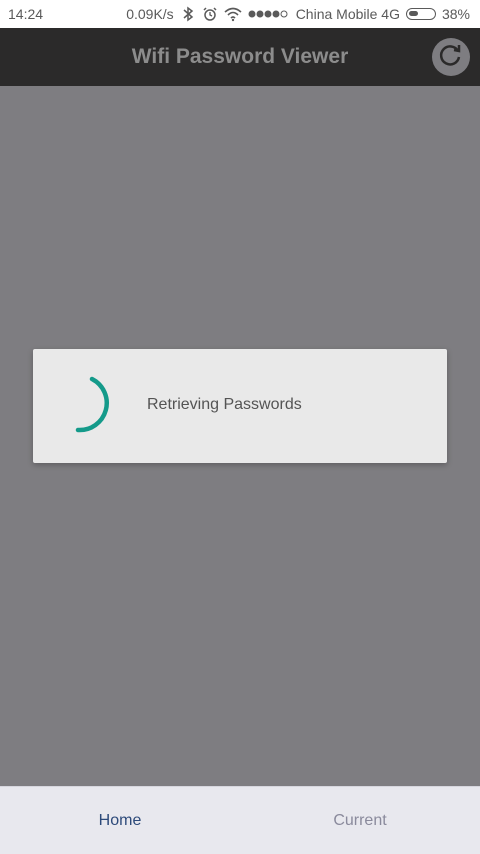 Image resolution: width=480 pixels, height=854 pixels. Describe the element at coordinates (150, 14) in the screenshot. I see `network-speed: 0.09K/s` at that location.